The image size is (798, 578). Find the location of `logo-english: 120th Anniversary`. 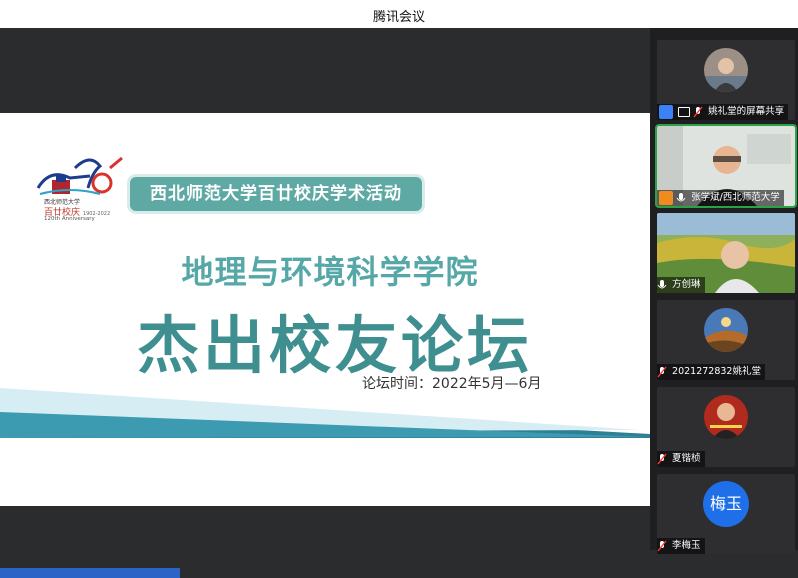

logo-english: 120th Anniversary is located at coordinates (69, 219).